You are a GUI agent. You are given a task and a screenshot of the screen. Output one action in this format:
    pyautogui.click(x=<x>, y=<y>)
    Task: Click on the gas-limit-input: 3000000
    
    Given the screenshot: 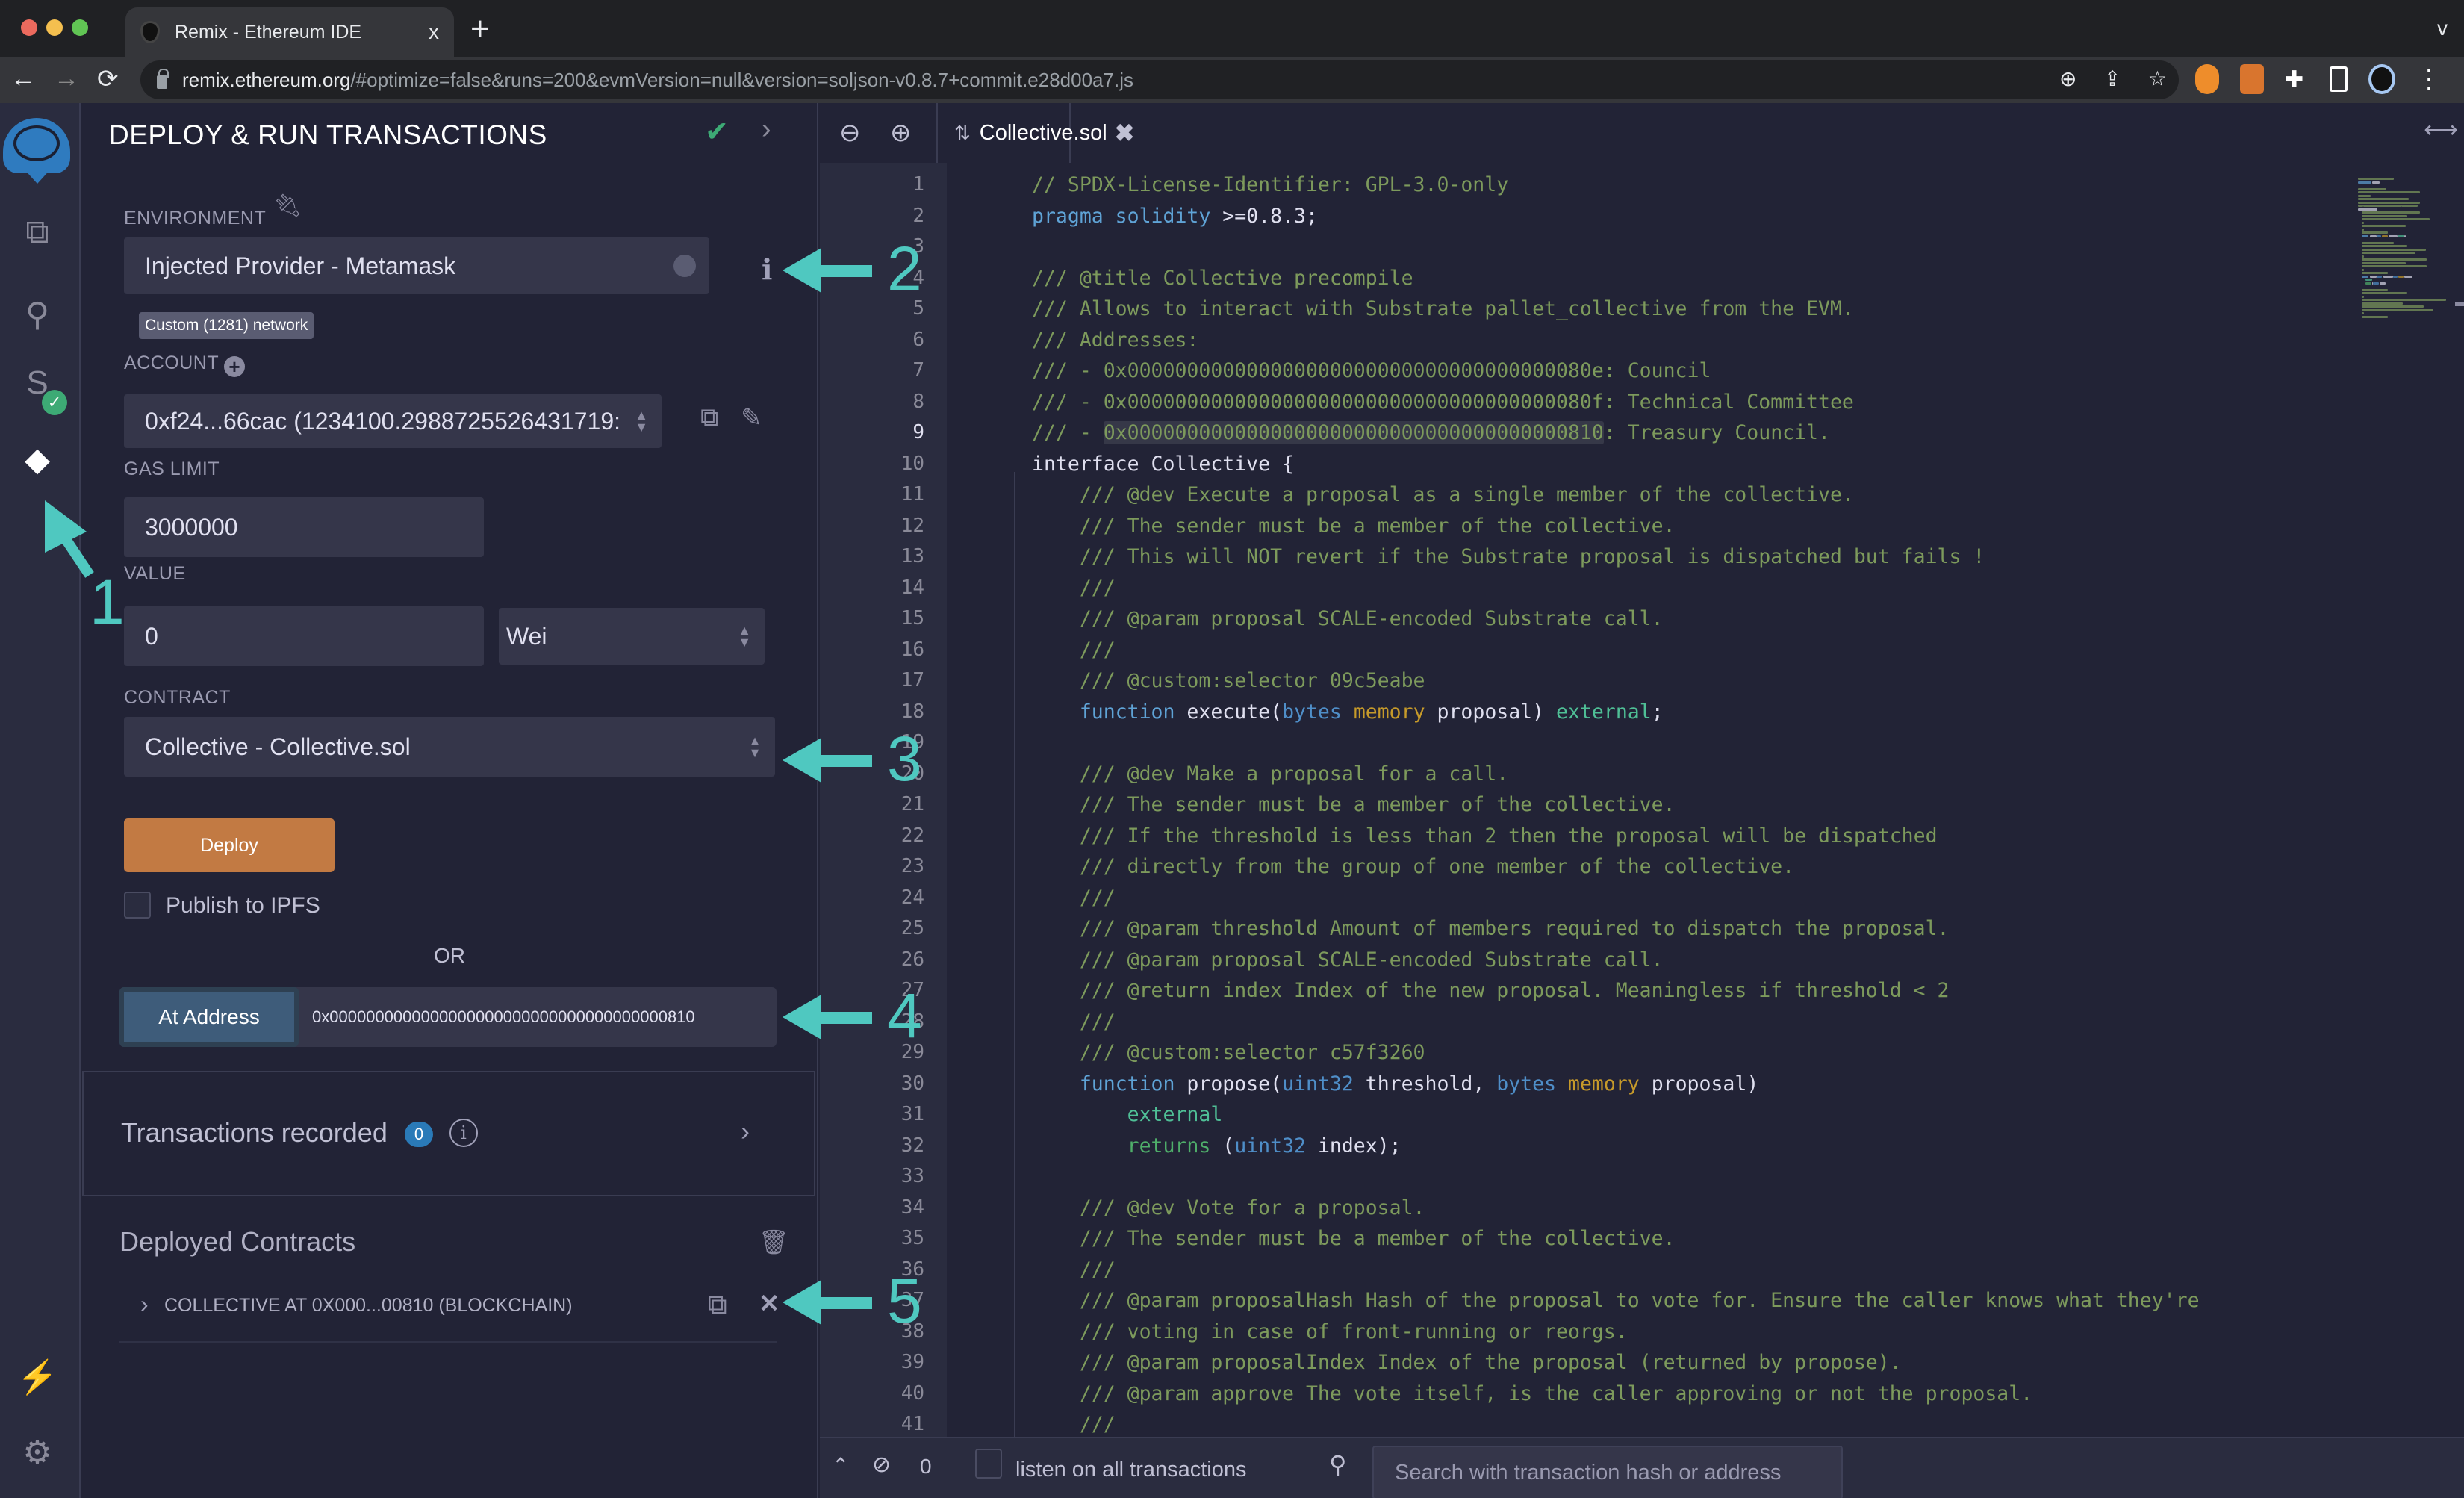 What is the action you would take?
    pyautogui.click(x=304, y=527)
    